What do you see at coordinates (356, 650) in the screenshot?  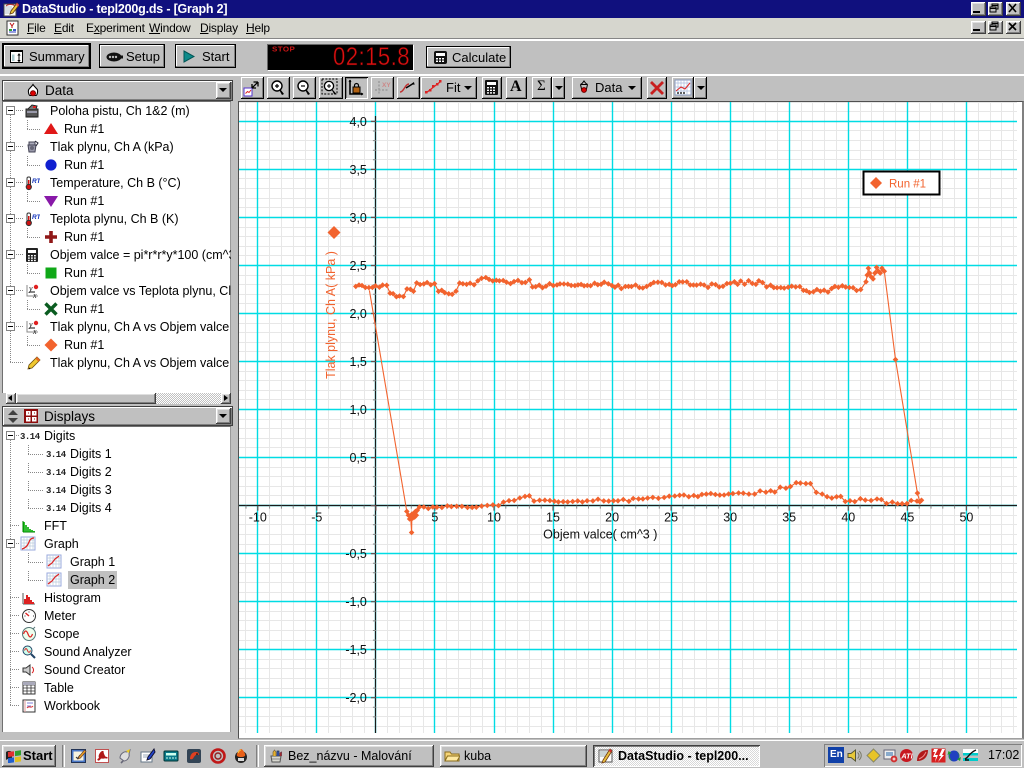 I see `svg-text: -1,5` at bounding box center [356, 650].